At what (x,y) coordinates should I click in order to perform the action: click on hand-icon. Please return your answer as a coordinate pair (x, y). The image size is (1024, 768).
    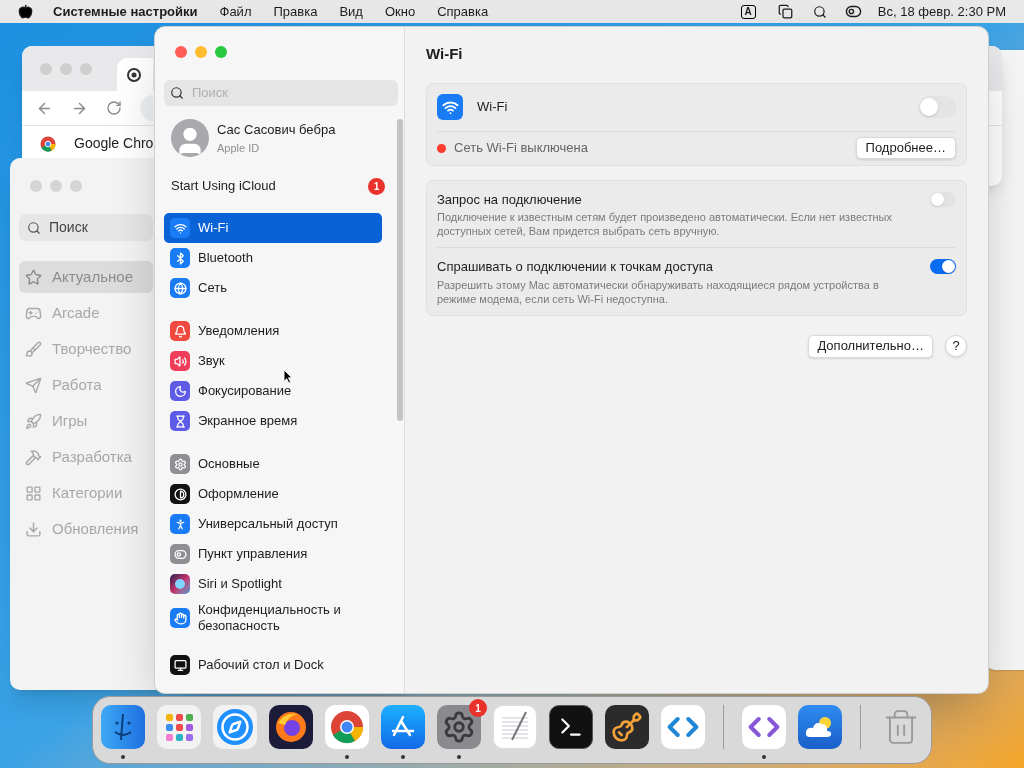
    Looking at the image, I should click on (180, 618).